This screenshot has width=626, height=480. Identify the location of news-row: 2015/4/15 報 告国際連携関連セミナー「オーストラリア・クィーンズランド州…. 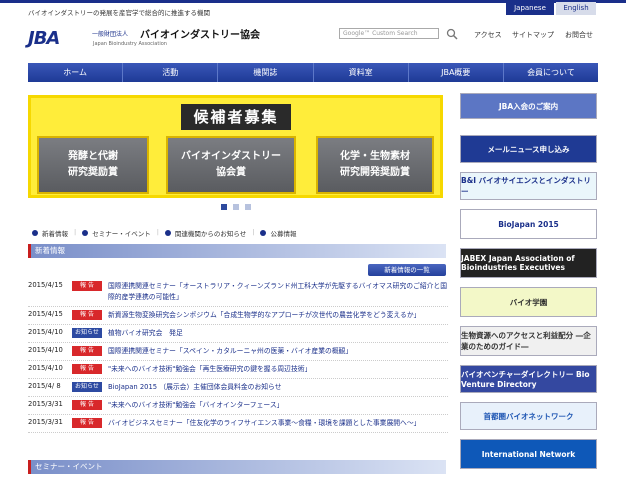
(238, 292).